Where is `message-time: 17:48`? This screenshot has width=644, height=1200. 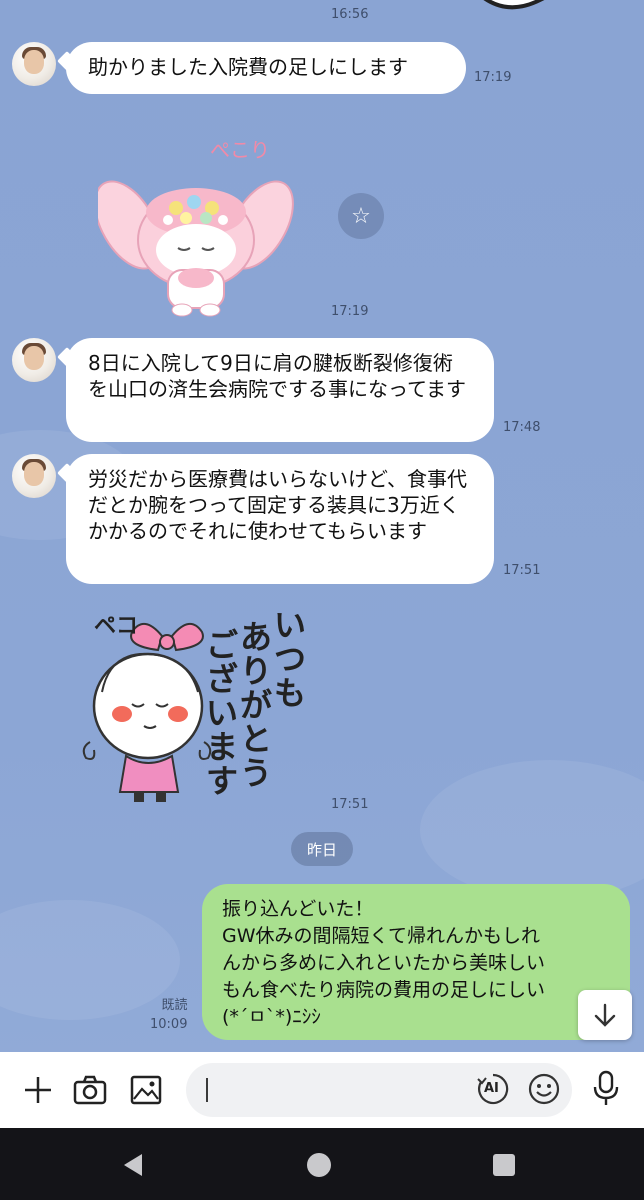
message-time: 17:48 is located at coordinates (522, 427).